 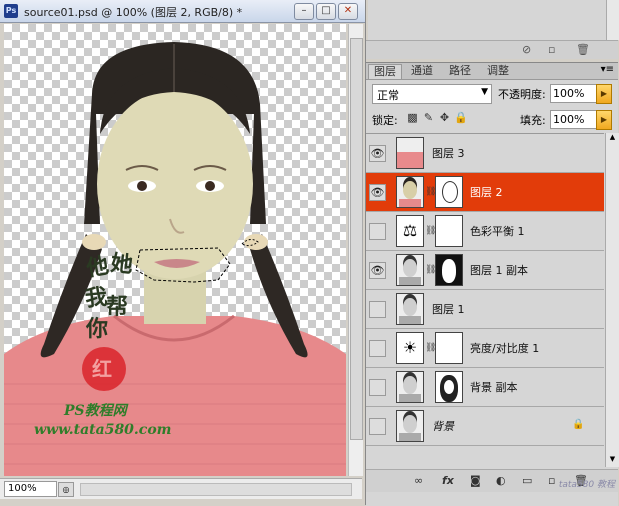 What do you see at coordinates (497, 231) in the screenshot?
I see `layer-name: 色彩平衡 1` at bounding box center [497, 231].